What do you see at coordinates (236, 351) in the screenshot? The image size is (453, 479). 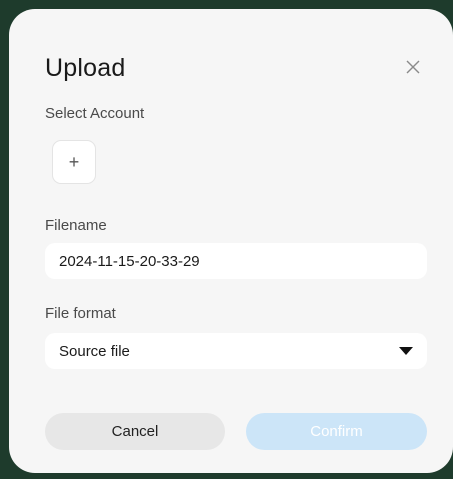 I see `file-format-select: Source file` at bounding box center [236, 351].